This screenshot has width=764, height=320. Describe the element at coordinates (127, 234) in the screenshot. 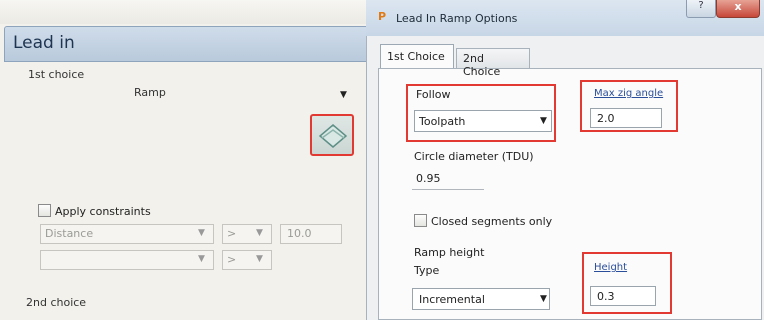

I see `constraint-type-select-1: Distance` at that location.